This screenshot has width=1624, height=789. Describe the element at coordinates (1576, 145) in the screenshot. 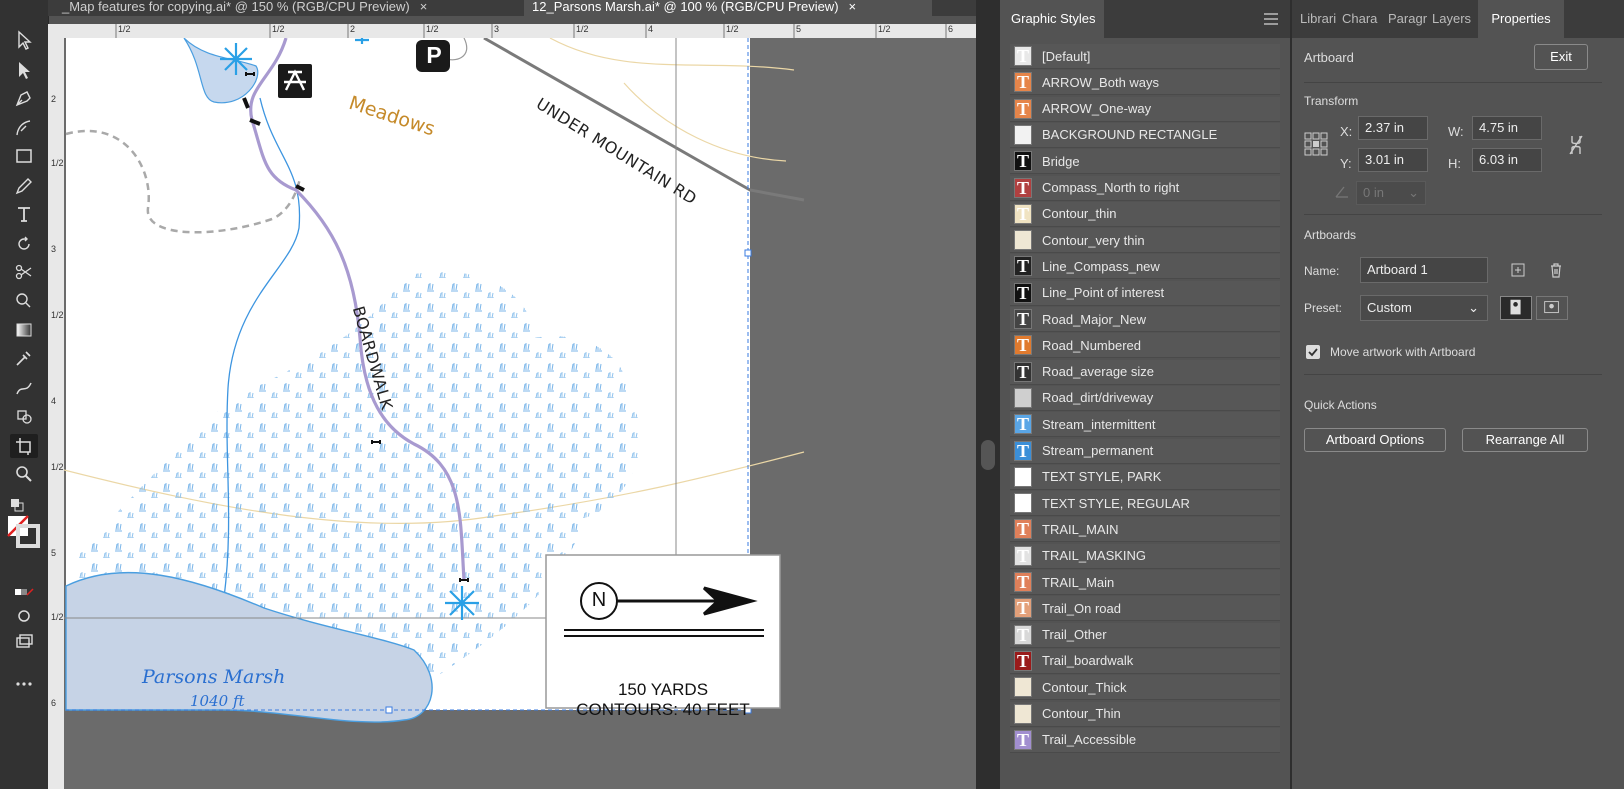

I see `constrain-proportions-icon` at that location.